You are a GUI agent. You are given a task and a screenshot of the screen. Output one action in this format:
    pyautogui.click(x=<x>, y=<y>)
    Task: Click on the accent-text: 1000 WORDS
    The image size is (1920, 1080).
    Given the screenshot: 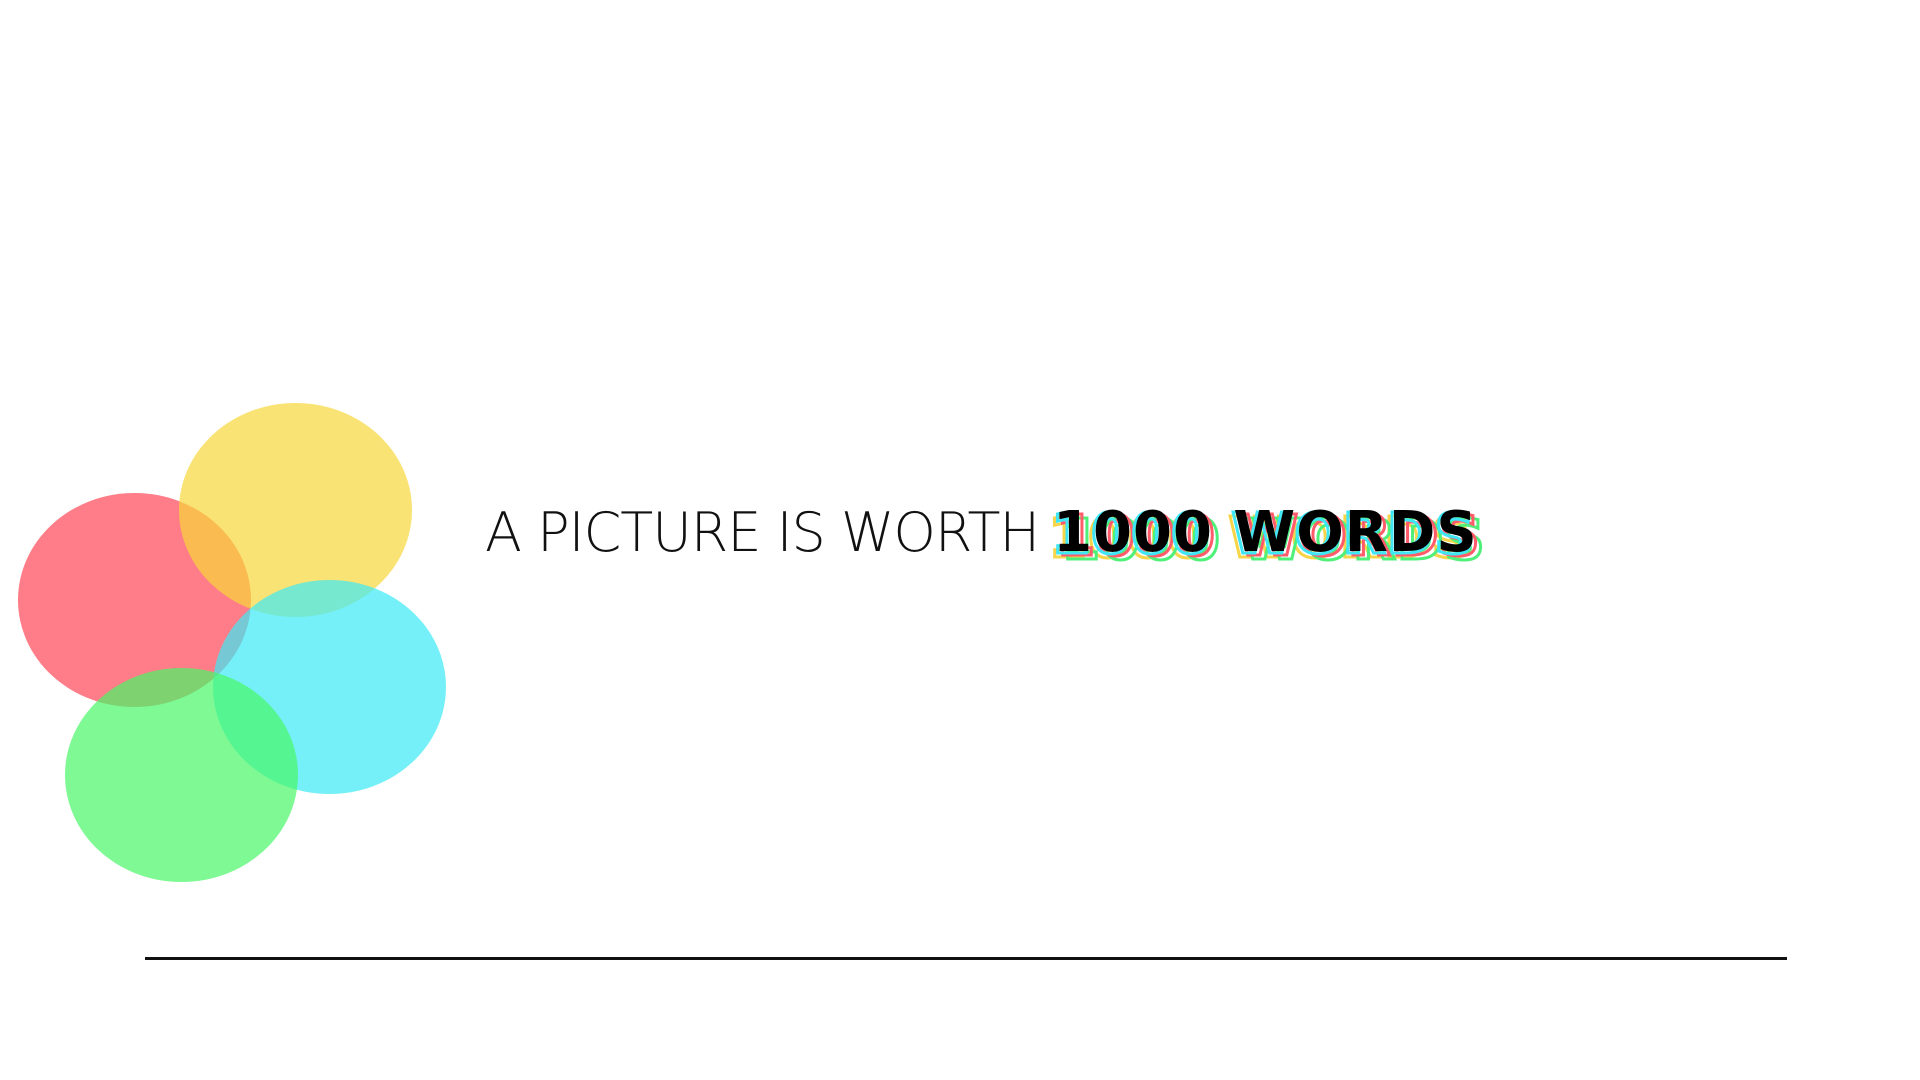 What is the action you would take?
    pyautogui.click(x=1265, y=532)
    